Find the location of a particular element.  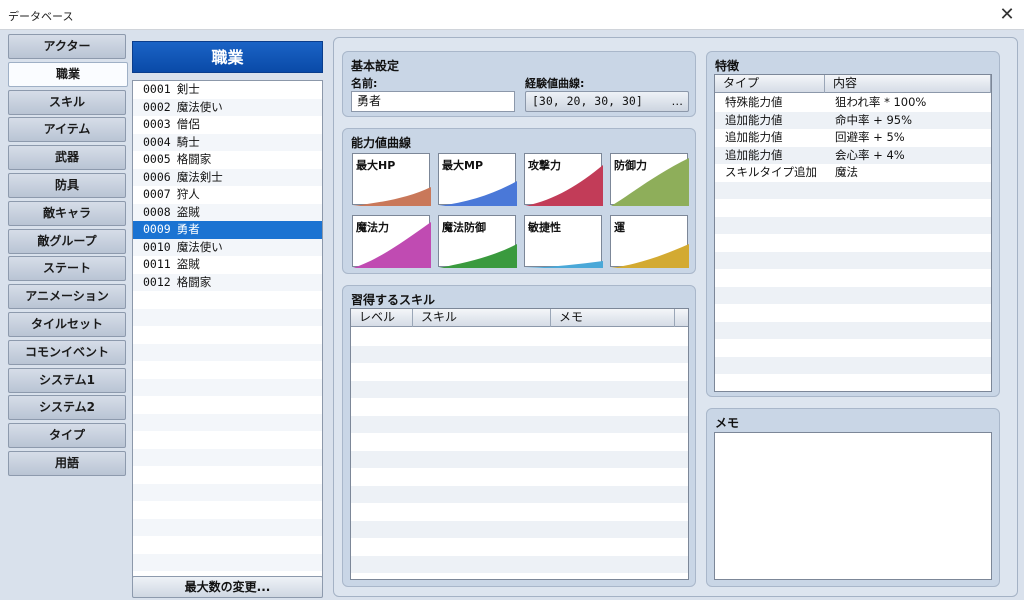

list-item: 0005 格闘家 is located at coordinates (227, 160).